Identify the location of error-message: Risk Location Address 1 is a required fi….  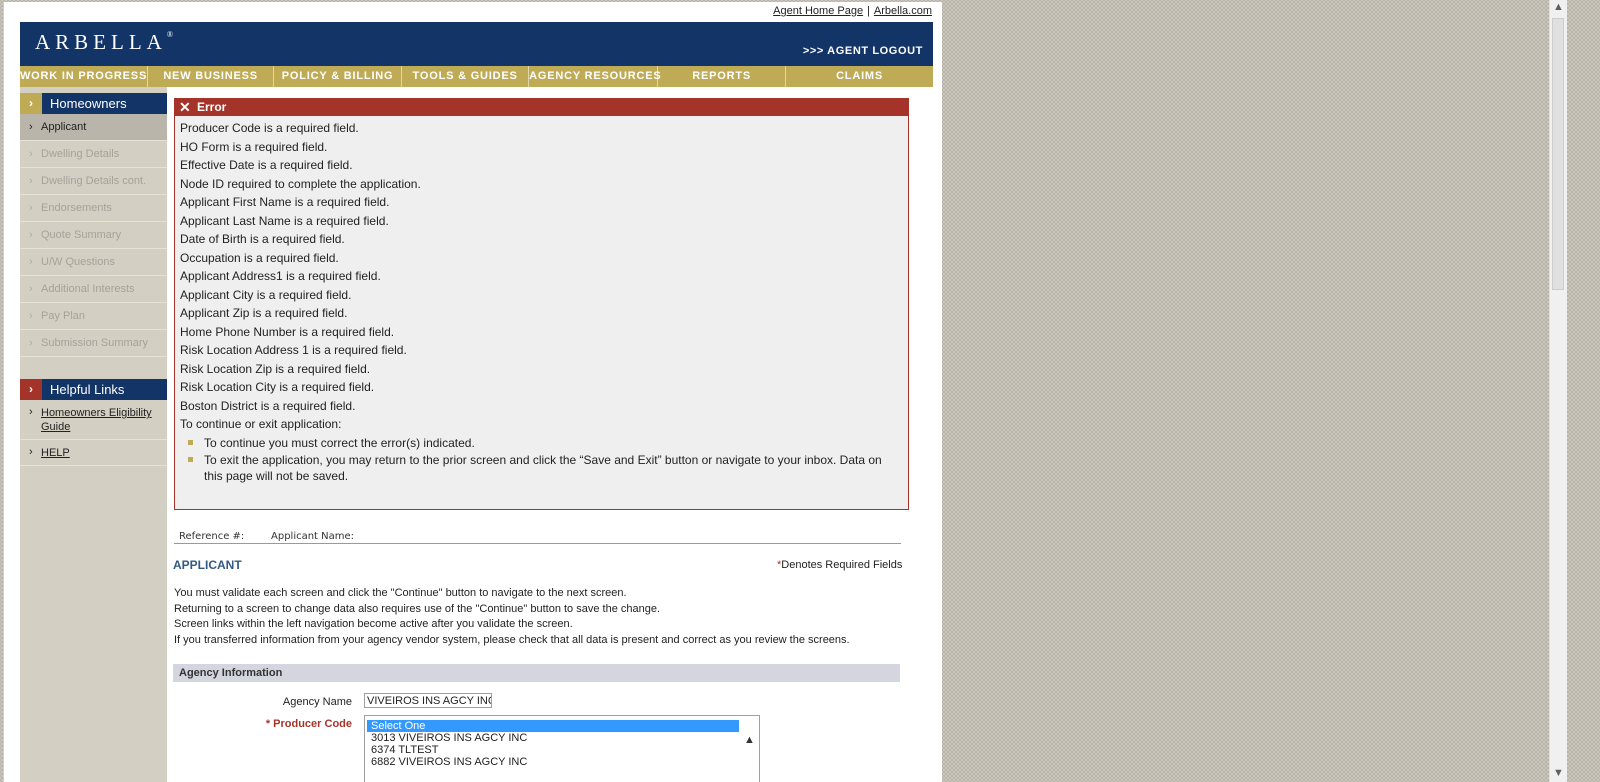
(293, 350).